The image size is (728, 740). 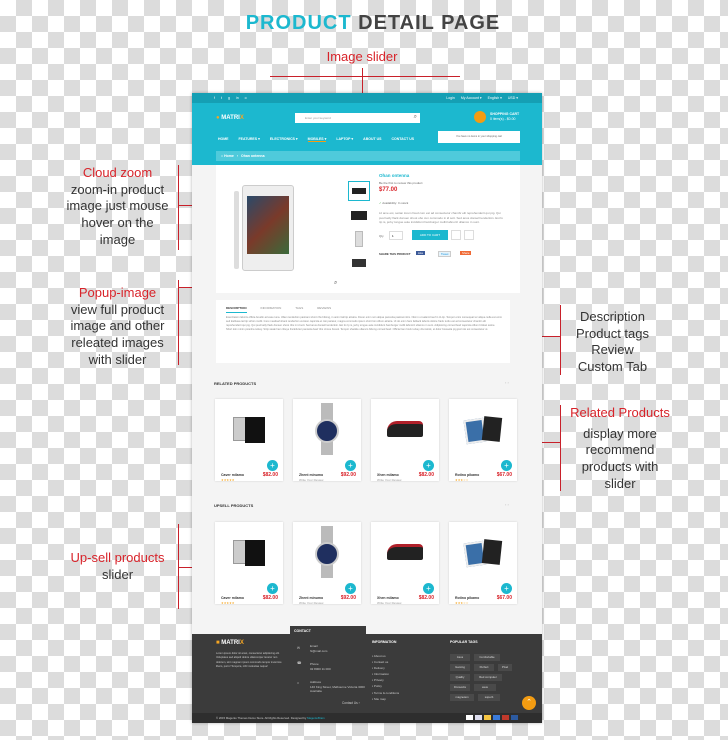 I want to click on popular-tag: Asus, so click(x=460, y=657).